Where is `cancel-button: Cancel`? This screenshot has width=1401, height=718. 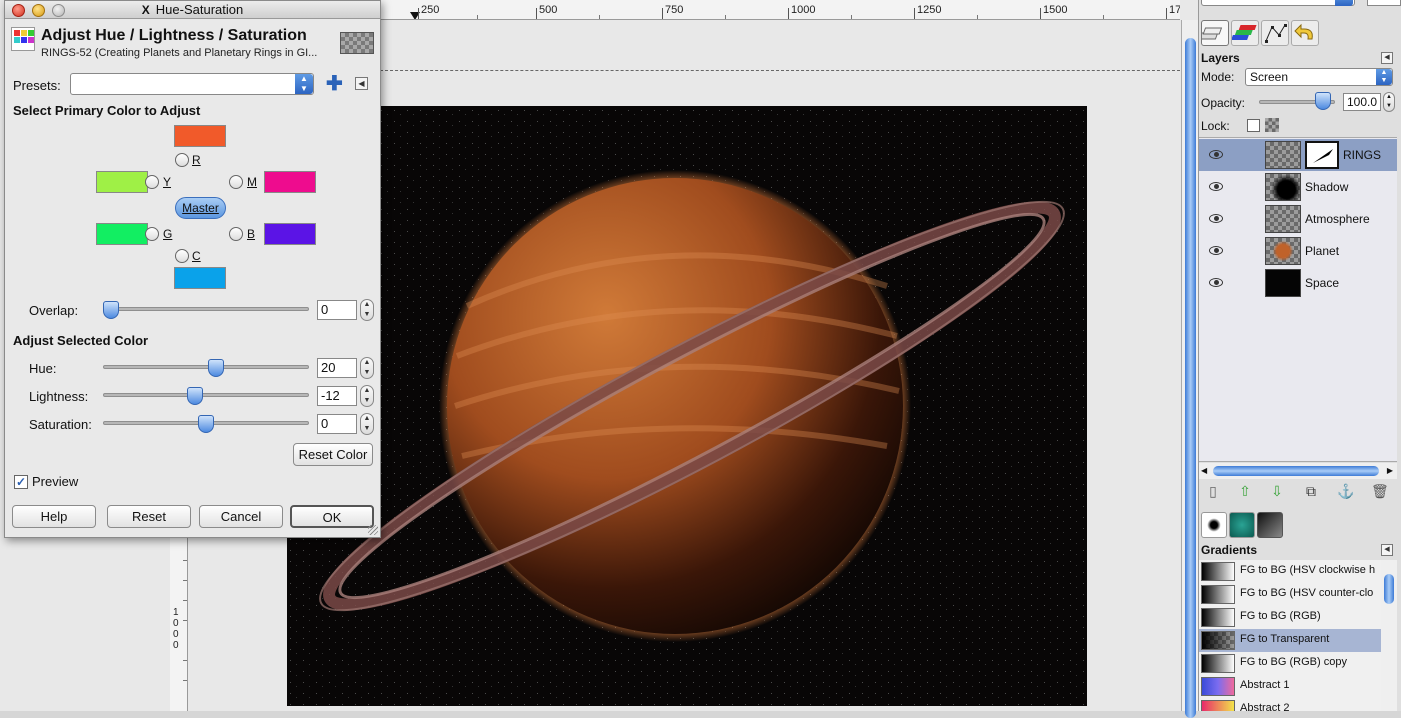
cancel-button: Cancel is located at coordinates (241, 516).